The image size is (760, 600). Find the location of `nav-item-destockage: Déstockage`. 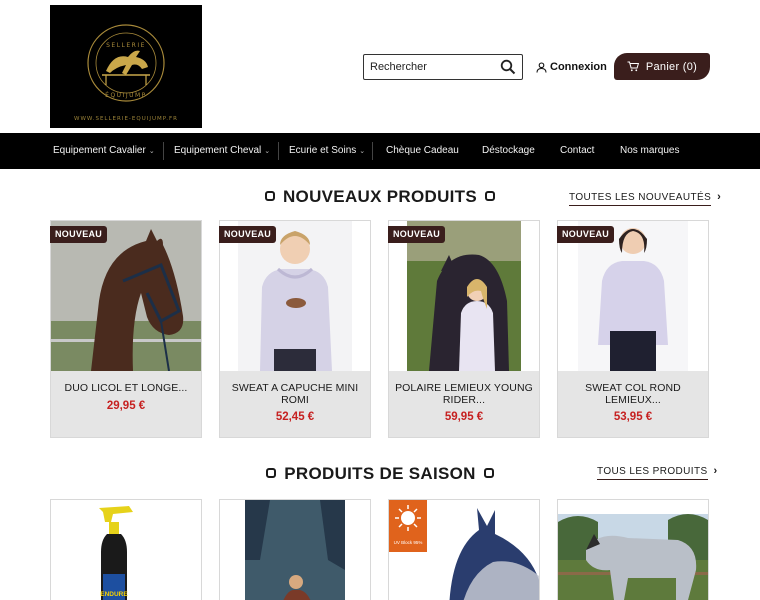

nav-item-destockage: Déstockage is located at coordinates (508, 151).